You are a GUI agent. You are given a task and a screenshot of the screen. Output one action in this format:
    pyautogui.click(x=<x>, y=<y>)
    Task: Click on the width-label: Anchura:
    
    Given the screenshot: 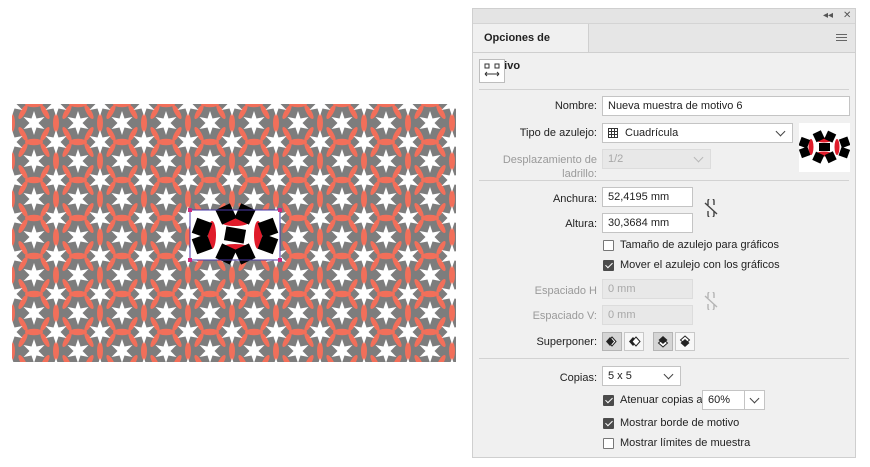 What is the action you would take?
    pyautogui.click(x=574, y=199)
    